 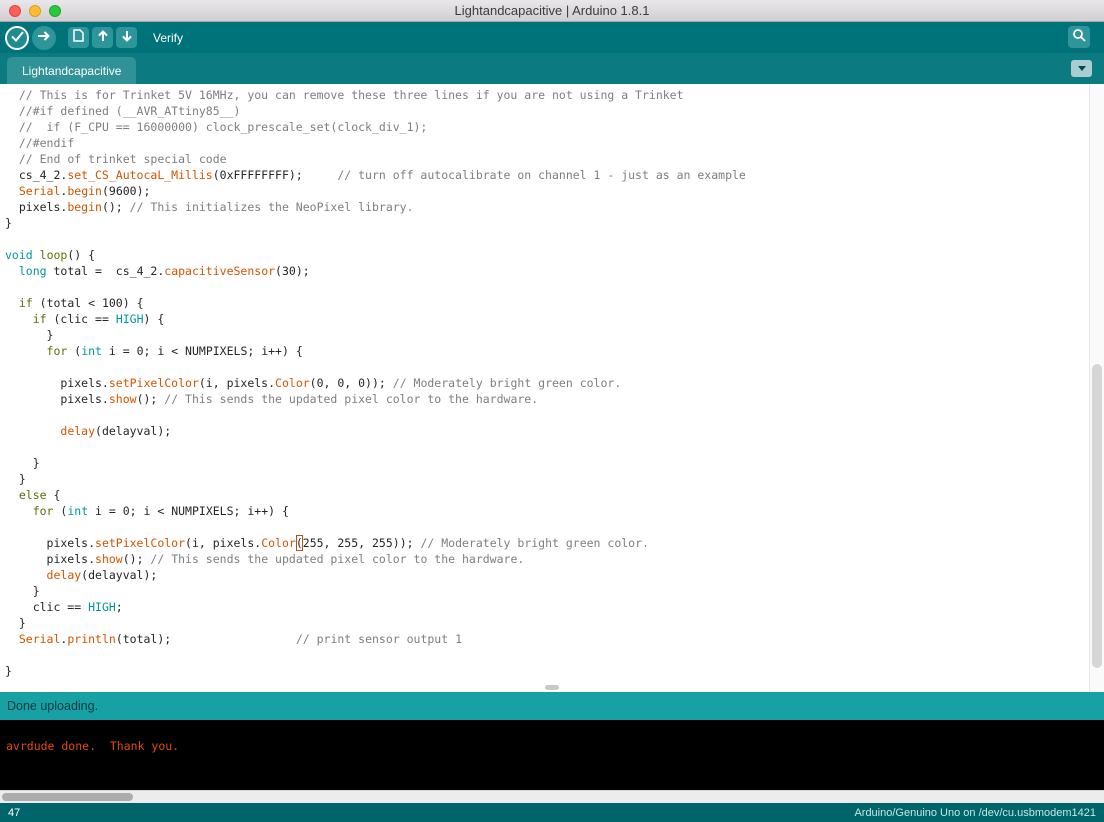 What do you see at coordinates (14, 812) in the screenshot?
I see `line-number: 47` at bounding box center [14, 812].